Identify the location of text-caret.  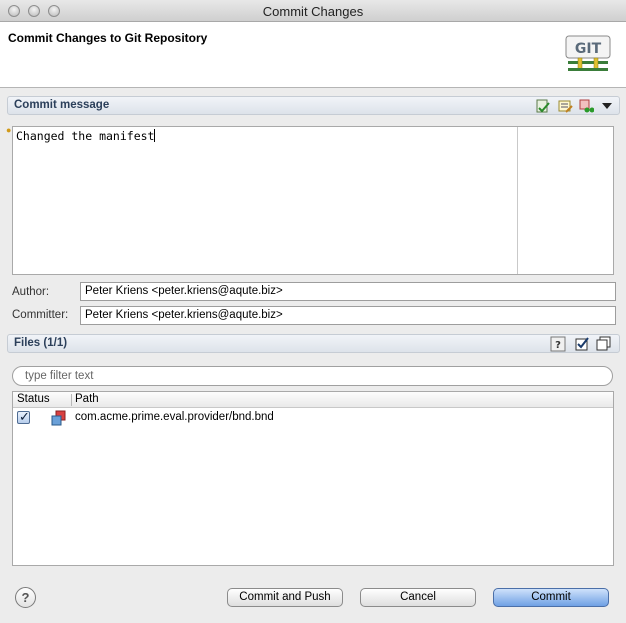
(155, 135).